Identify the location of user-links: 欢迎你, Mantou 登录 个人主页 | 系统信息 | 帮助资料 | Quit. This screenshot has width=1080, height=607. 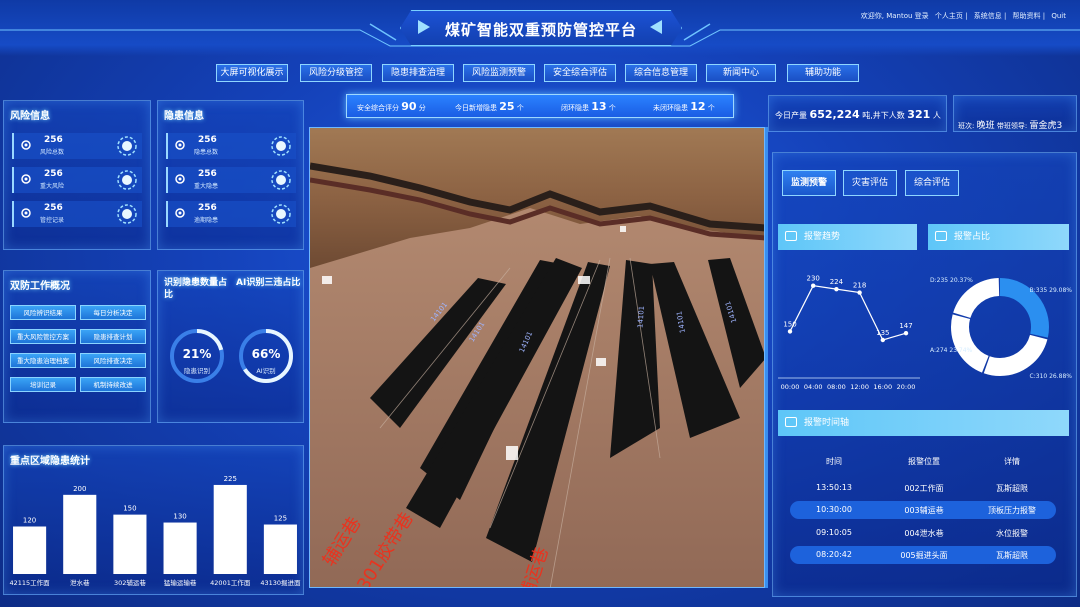
(963, 16).